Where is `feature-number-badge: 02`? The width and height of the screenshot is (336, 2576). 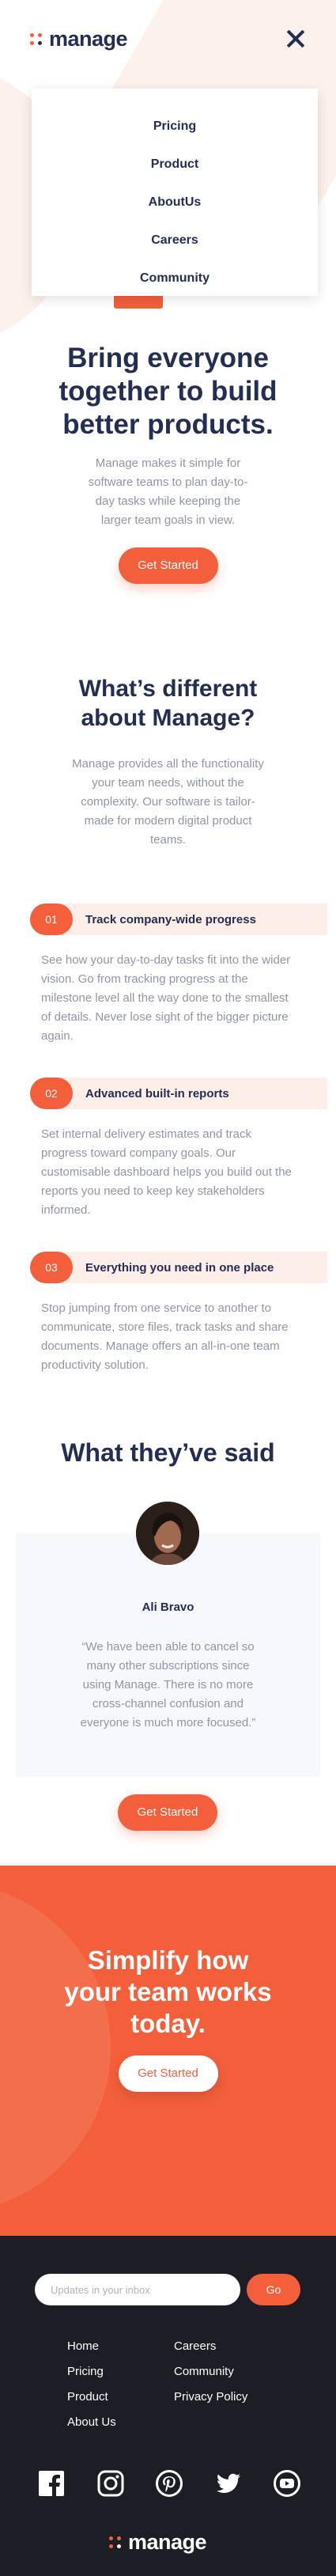 feature-number-badge: 02 is located at coordinates (51, 1093).